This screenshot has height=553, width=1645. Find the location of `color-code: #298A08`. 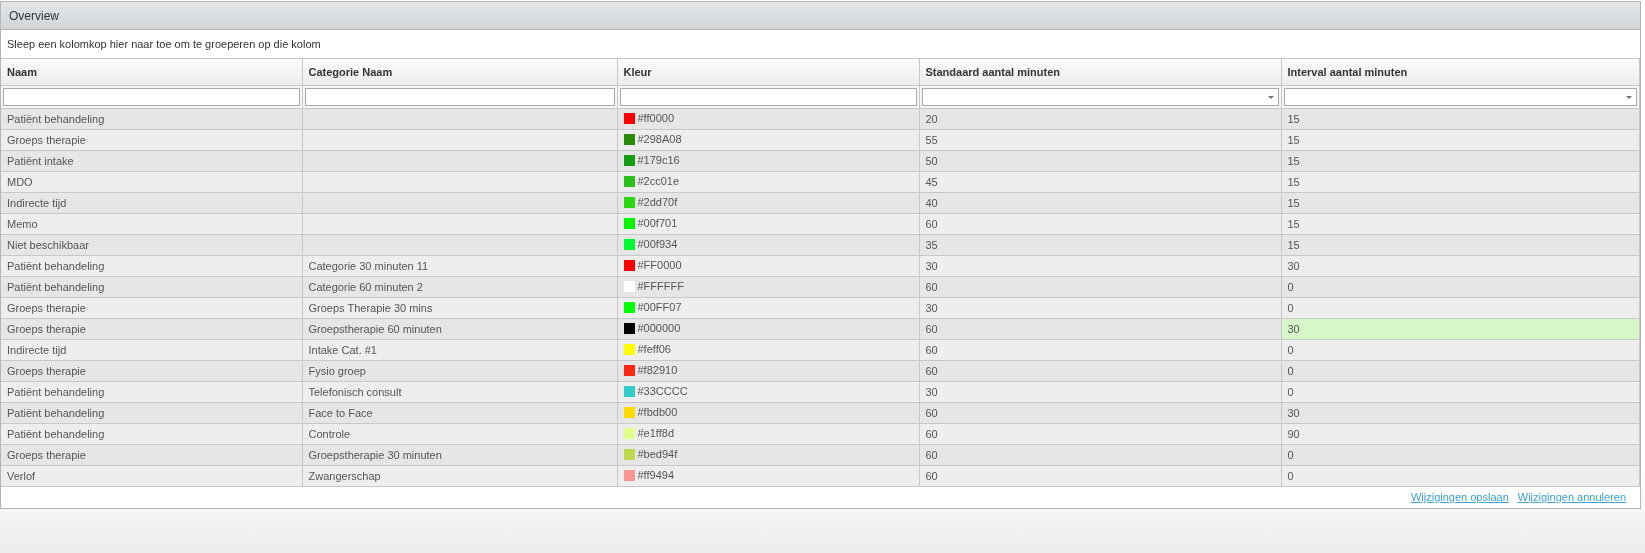

color-code: #298A08 is located at coordinates (659, 139).